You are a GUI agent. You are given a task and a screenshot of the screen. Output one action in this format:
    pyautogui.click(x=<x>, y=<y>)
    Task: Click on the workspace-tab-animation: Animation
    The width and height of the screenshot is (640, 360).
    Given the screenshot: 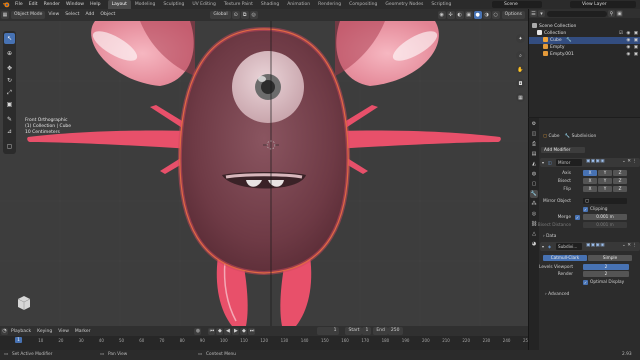 What is the action you would take?
    pyautogui.click(x=298, y=4)
    